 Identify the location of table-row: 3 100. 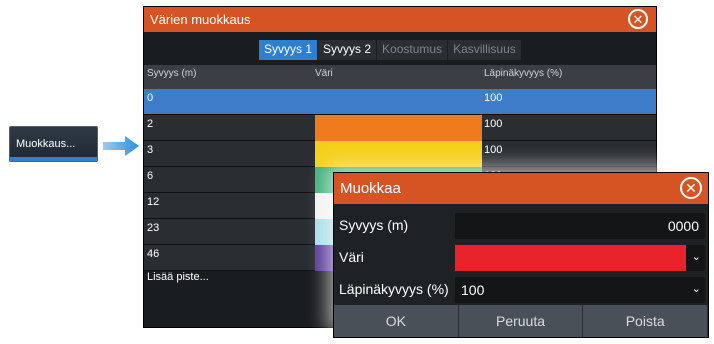
(400, 154).